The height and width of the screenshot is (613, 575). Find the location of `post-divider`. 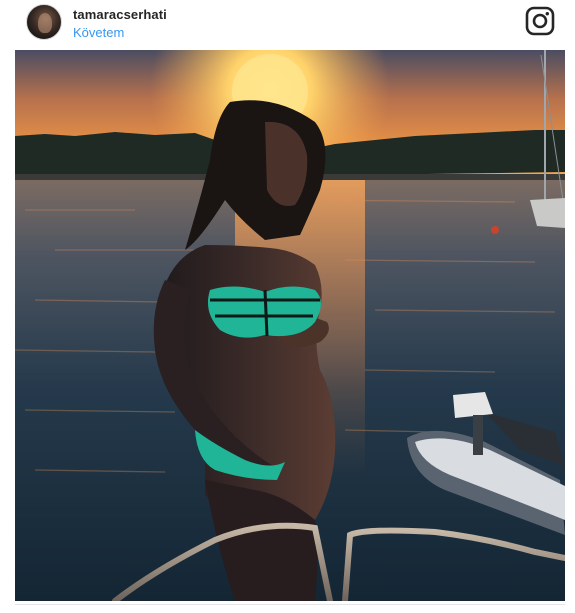

post-divider is located at coordinates (290, 604).